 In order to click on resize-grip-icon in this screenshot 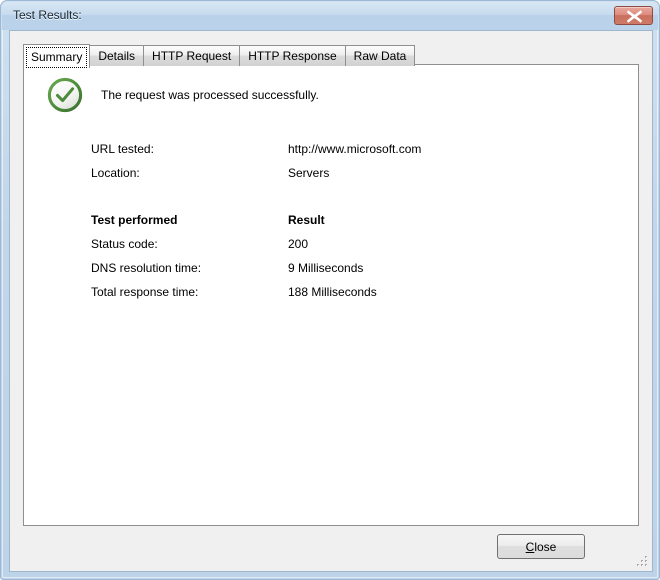, I will do `click(642, 561)`.